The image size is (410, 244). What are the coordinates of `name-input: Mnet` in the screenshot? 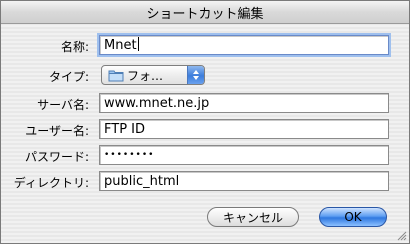 It's located at (244, 45).